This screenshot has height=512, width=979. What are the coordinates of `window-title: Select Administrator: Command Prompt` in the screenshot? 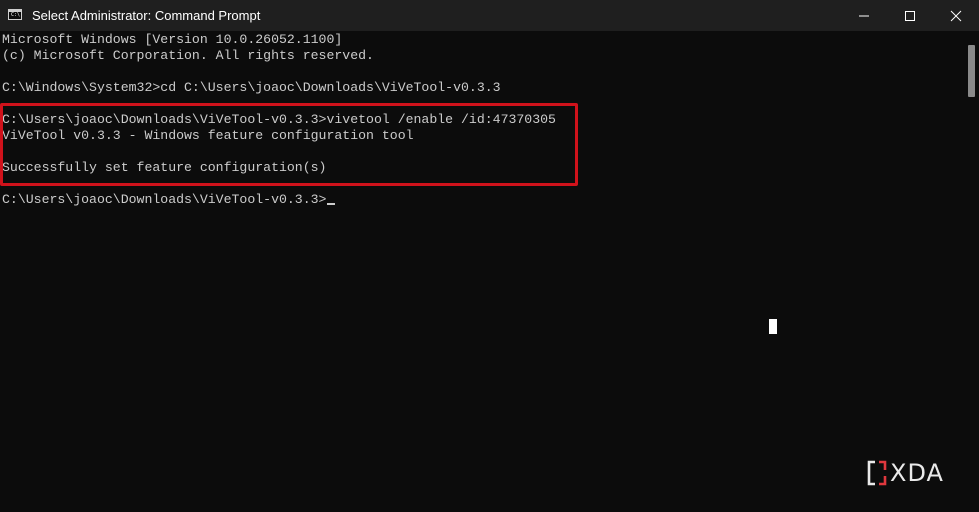 It's located at (146, 15).